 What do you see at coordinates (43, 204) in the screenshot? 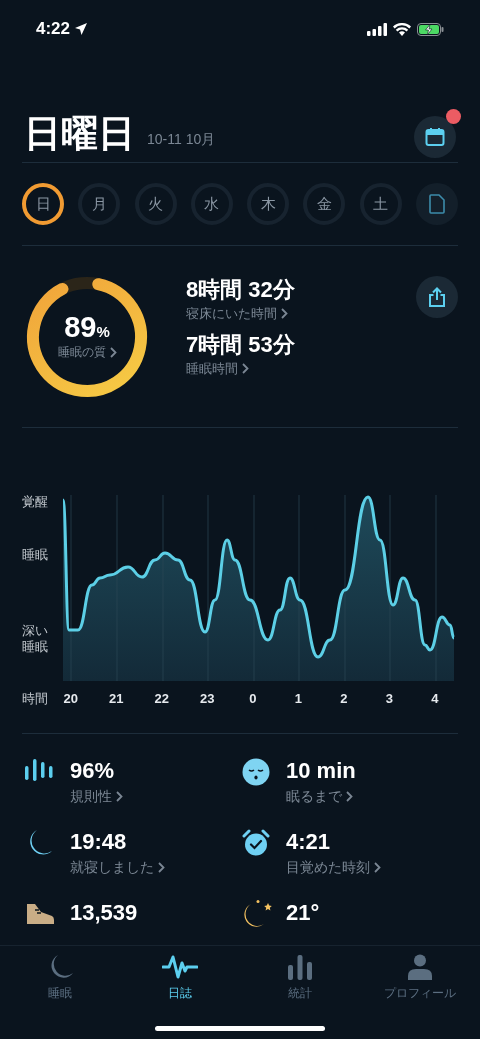
I see `day-ring: 日` at bounding box center [43, 204].